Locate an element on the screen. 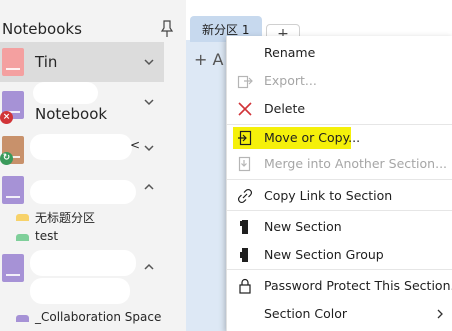  sync-badge-icon: ↻ is located at coordinates (6, 158).